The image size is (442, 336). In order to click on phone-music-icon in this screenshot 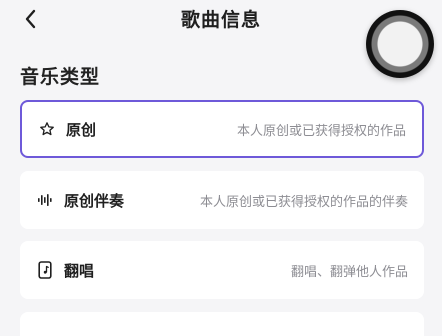, I will do `click(45, 270)`.